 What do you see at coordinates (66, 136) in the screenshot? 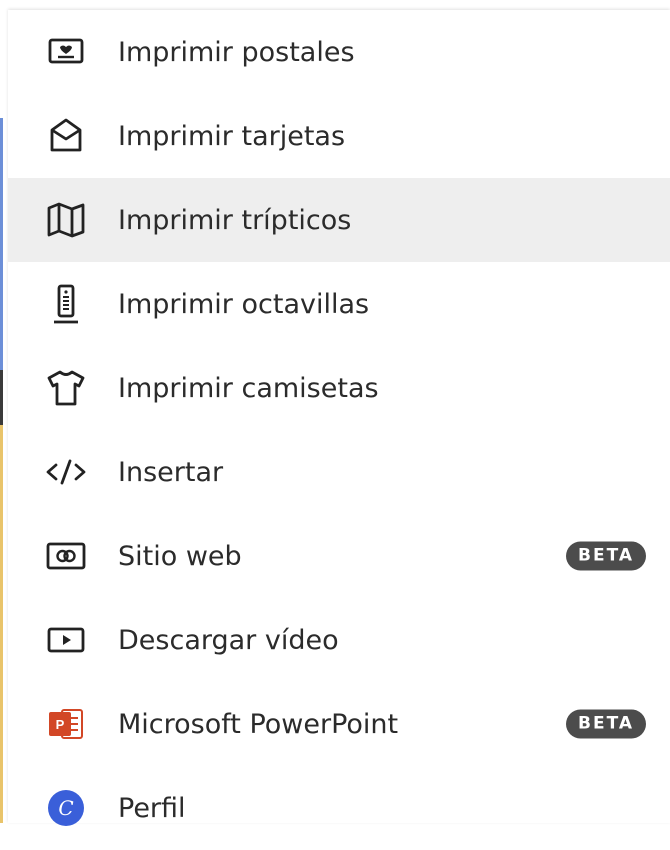
I see `card-envelope-icon` at bounding box center [66, 136].